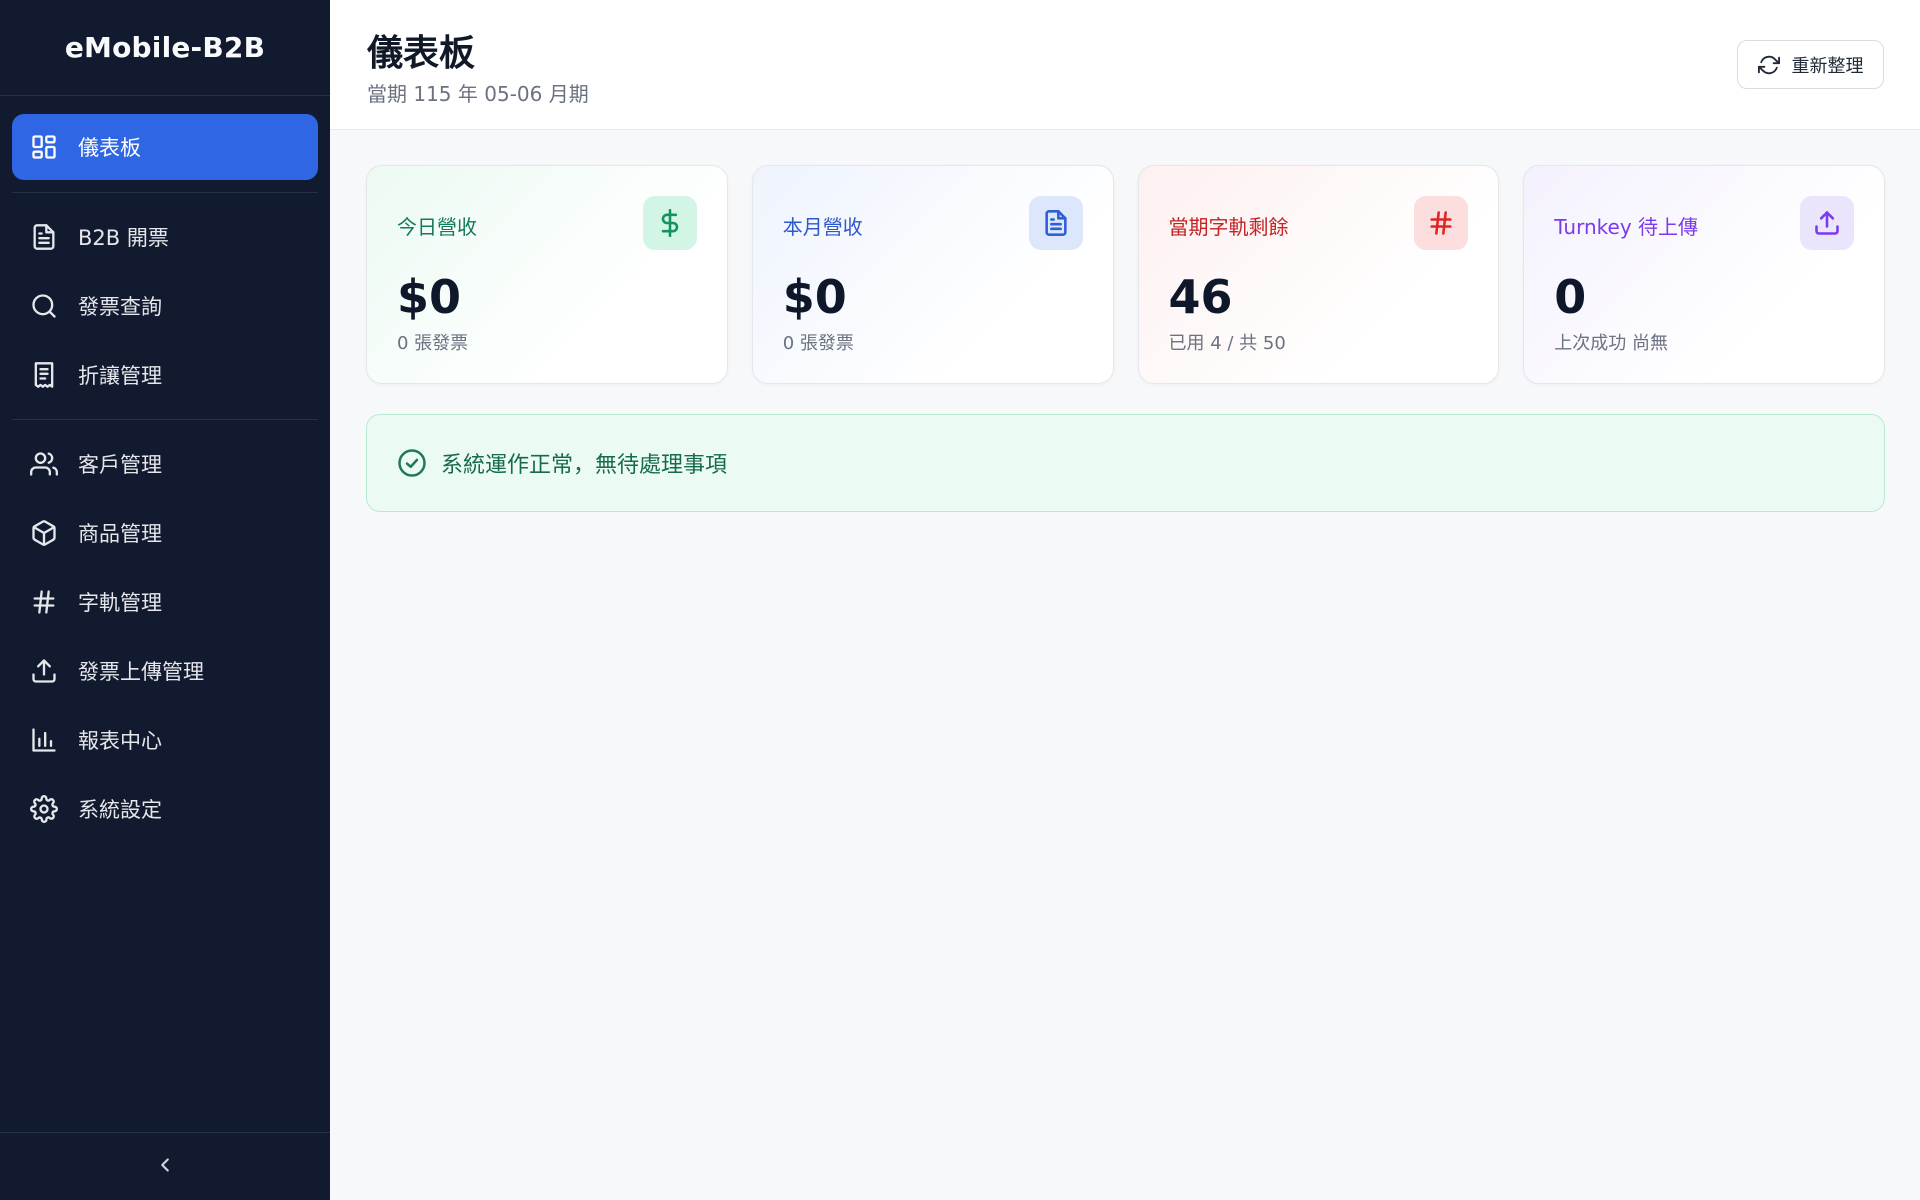 This screenshot has width=1920, height=1200. Describe the element at coordinates (1704, 274) in the screenshot. I see `stat-card-turnkey-pending: Turnkey 待上傳 0 上次成功 尚無` at that location.